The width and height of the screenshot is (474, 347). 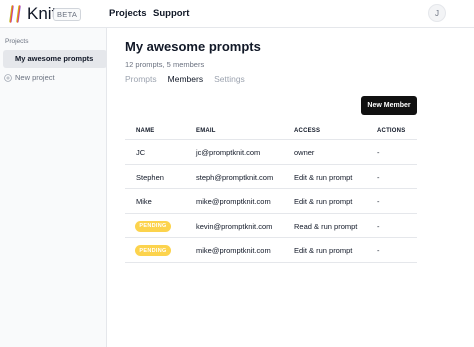 What do you see at coordinates (304, 152) in the screenshot?
I see `member-access: owner` at bounding box center [304, 152].